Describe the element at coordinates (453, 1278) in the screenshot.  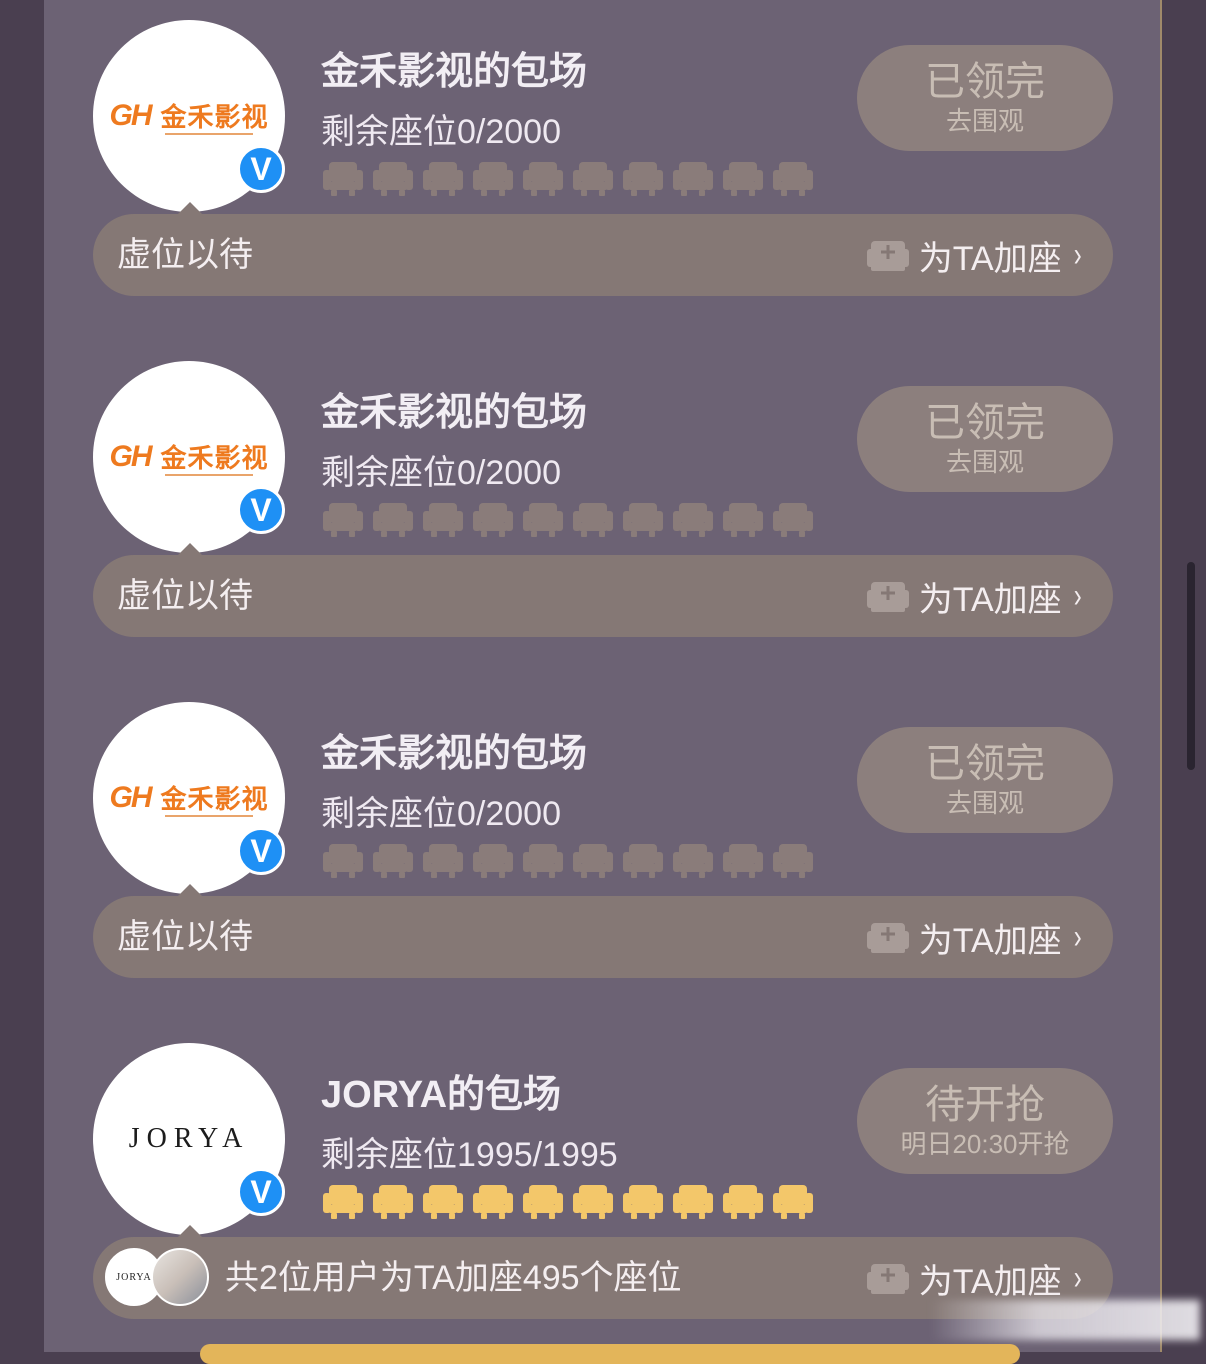
I see `bar-message: 共2位用户为TA加座495个座位` at that location.